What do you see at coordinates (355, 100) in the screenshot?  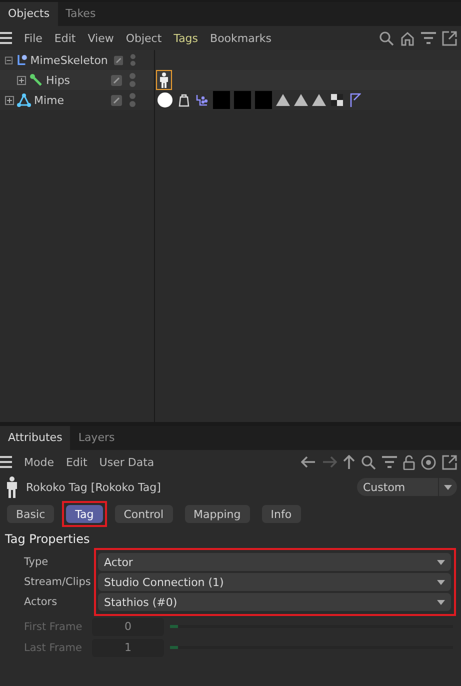 I see `flag-tag-icon` at bounding box center [355, 100].